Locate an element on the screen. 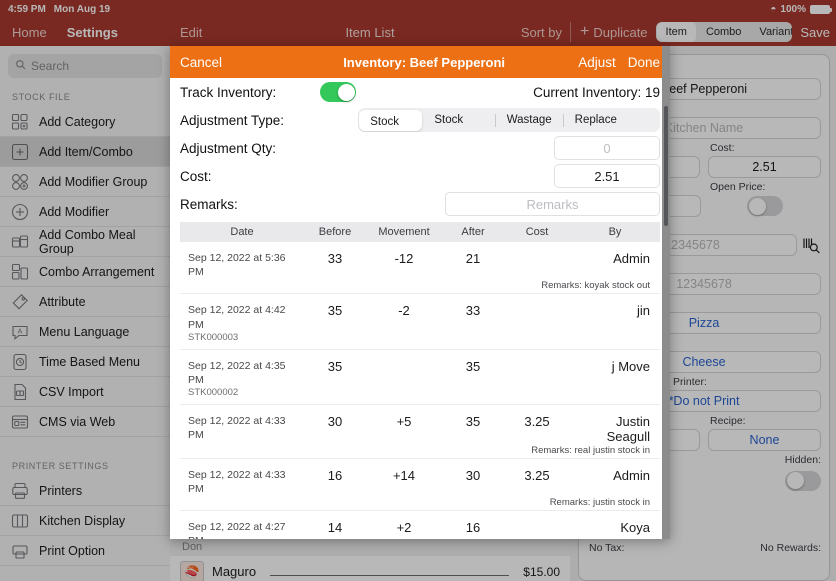 This screenshot has width=836, height=581. adjustment-type-label: Adjustment Type: is located at coordinates (232, 120).